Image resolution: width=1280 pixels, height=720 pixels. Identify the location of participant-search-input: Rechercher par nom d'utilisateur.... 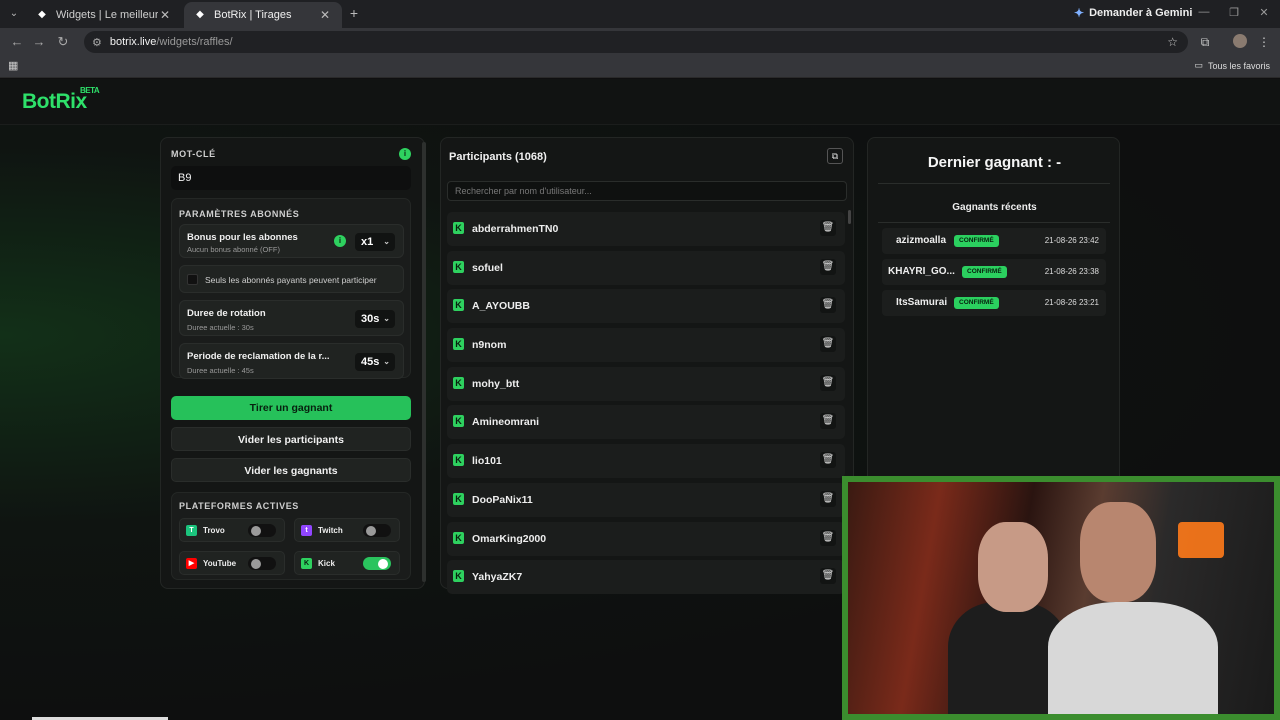
(647, 191).